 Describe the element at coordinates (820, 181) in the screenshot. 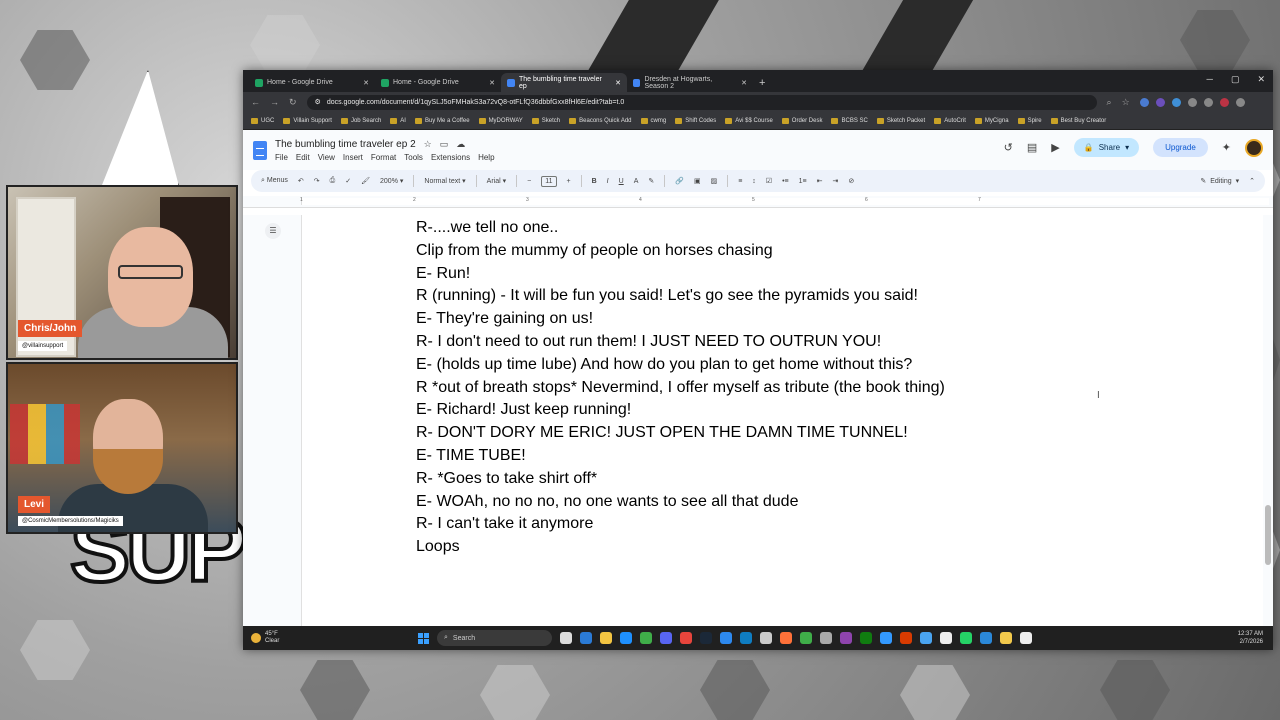

I see `decrease-indent-icon: ⇤` at that location.